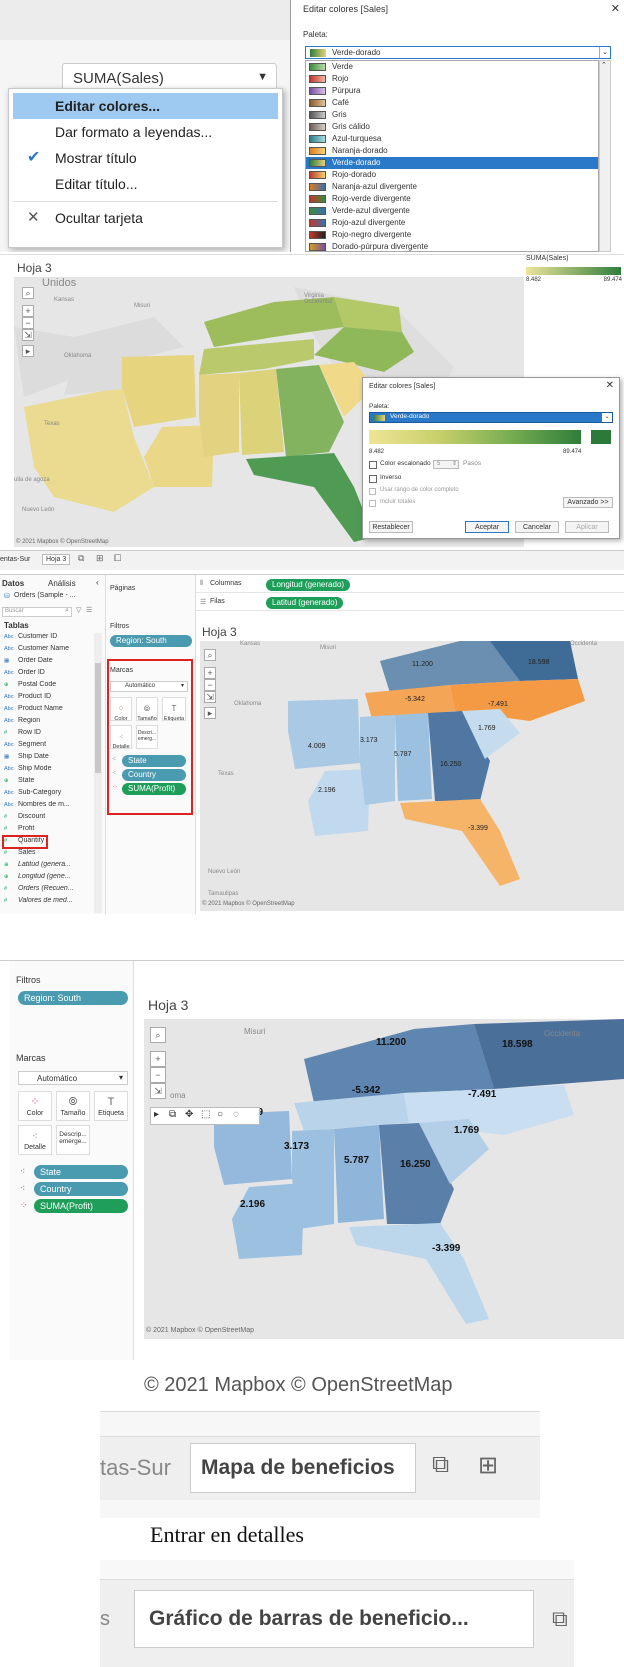 The image size is (624, 1667). I want to click on field-item: Abc Customer Name, so click(48, 651).